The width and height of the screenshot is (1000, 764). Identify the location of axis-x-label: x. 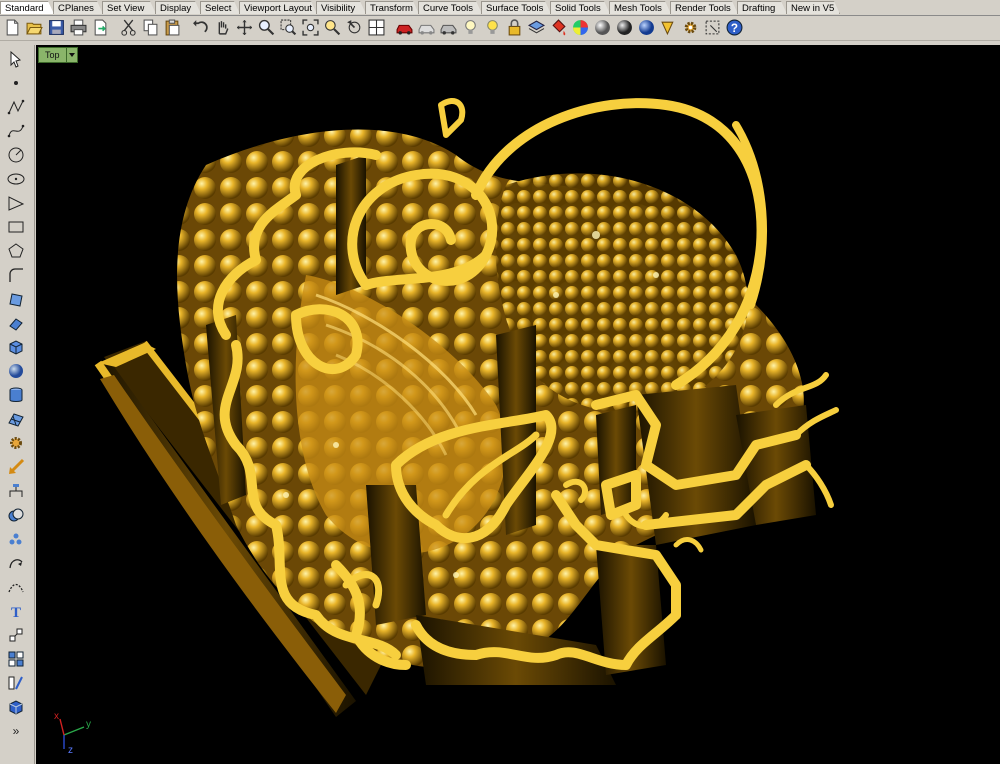
(56, 716).